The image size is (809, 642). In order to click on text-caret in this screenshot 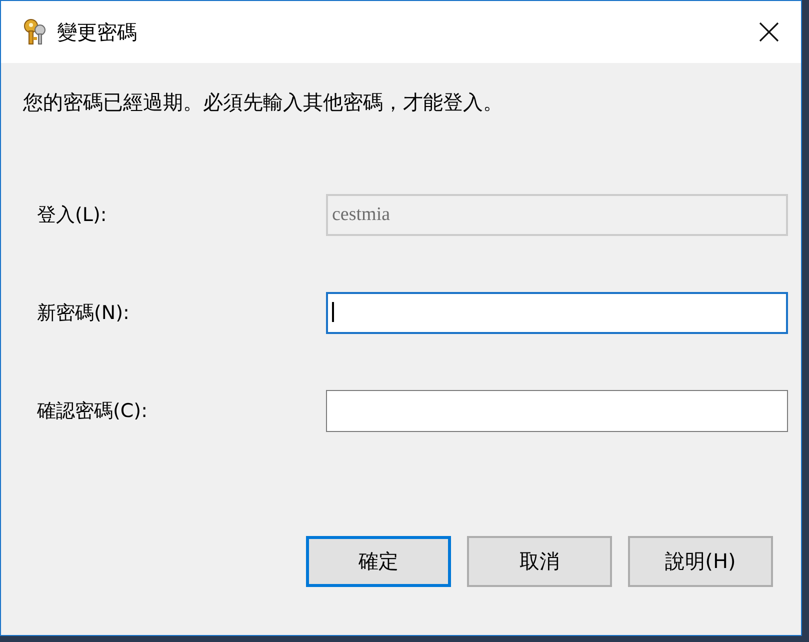, I will do `click(333, 312)`.